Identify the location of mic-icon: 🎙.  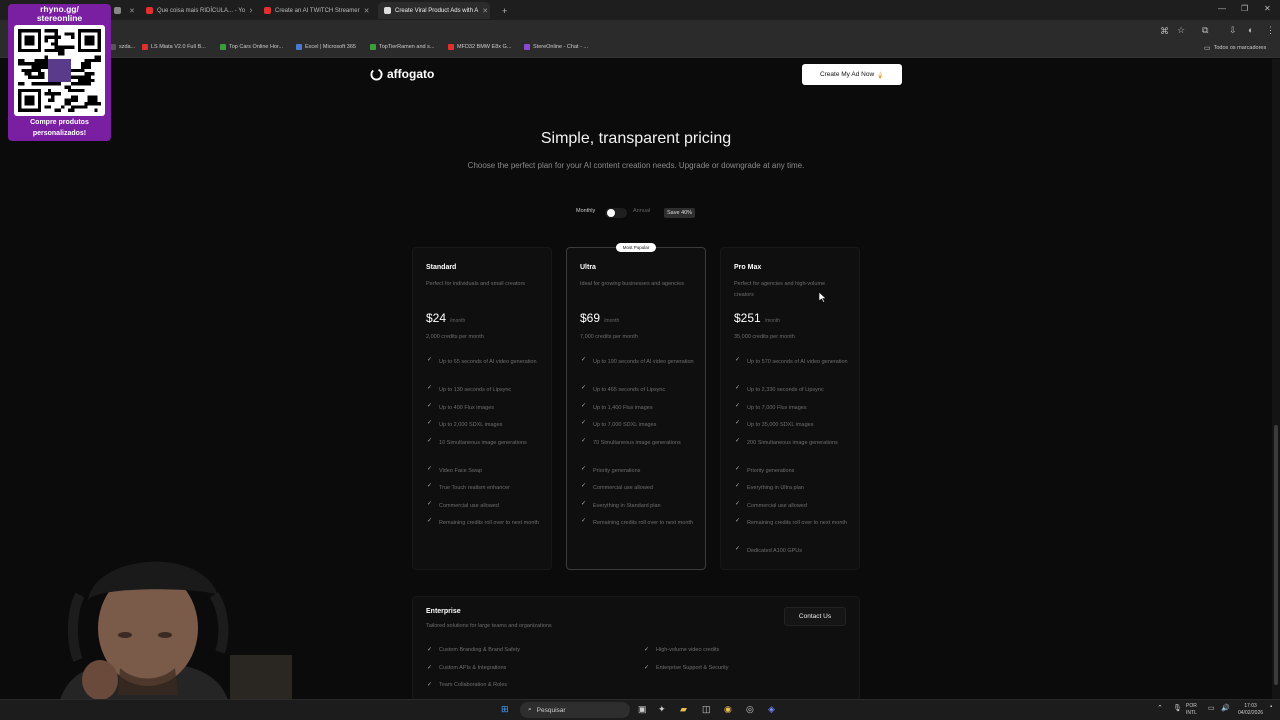
(1177, 708).